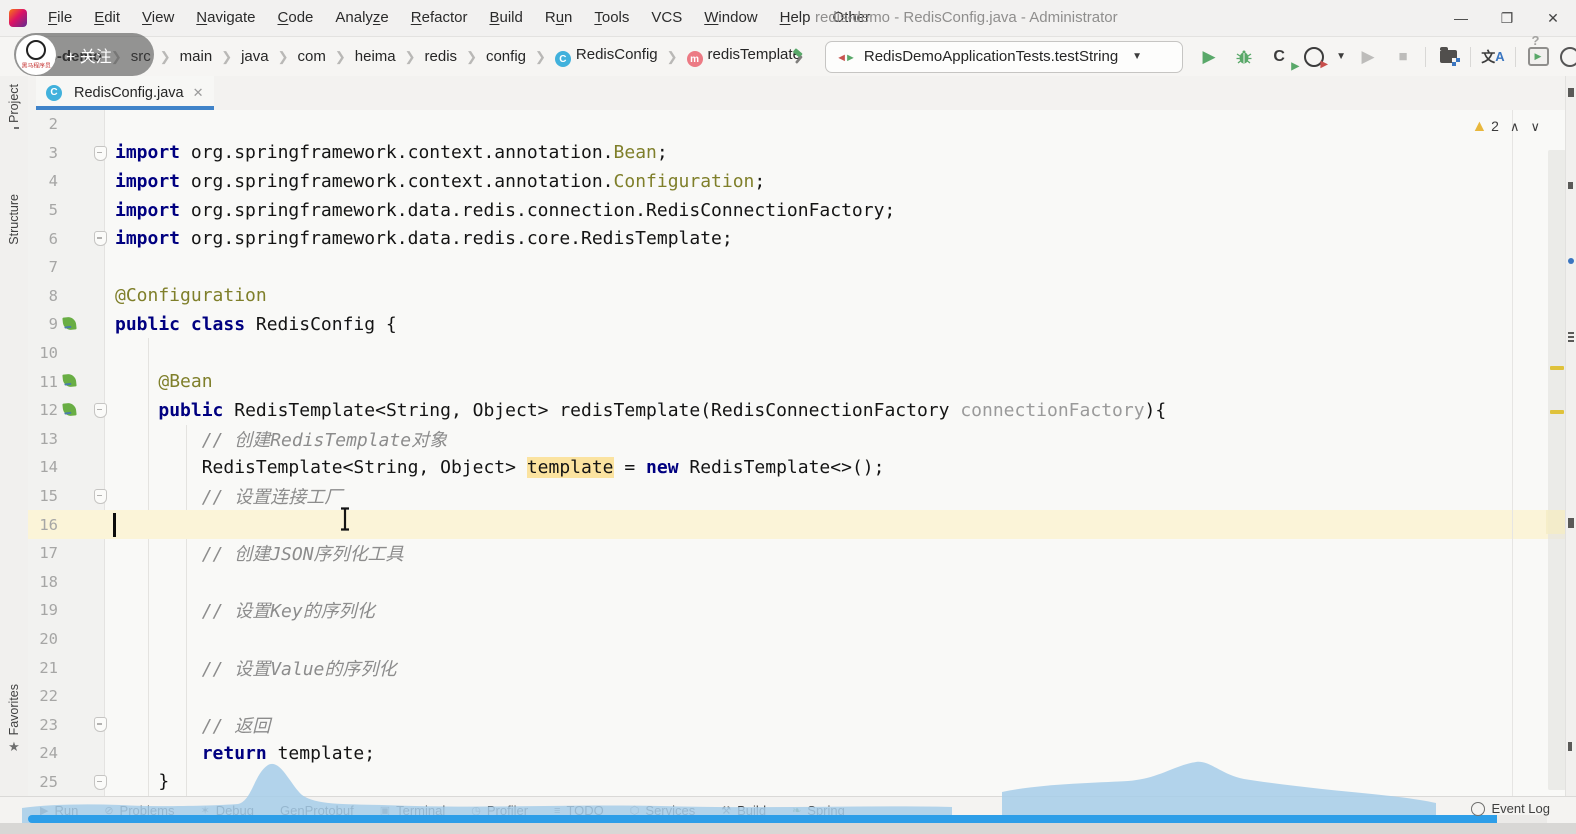 The height and width of the screenshot is (834, 1576). Describe the element at coordinates (1535, 127) in the screenshot. I see `next-warning-icon: ∨` at that location.